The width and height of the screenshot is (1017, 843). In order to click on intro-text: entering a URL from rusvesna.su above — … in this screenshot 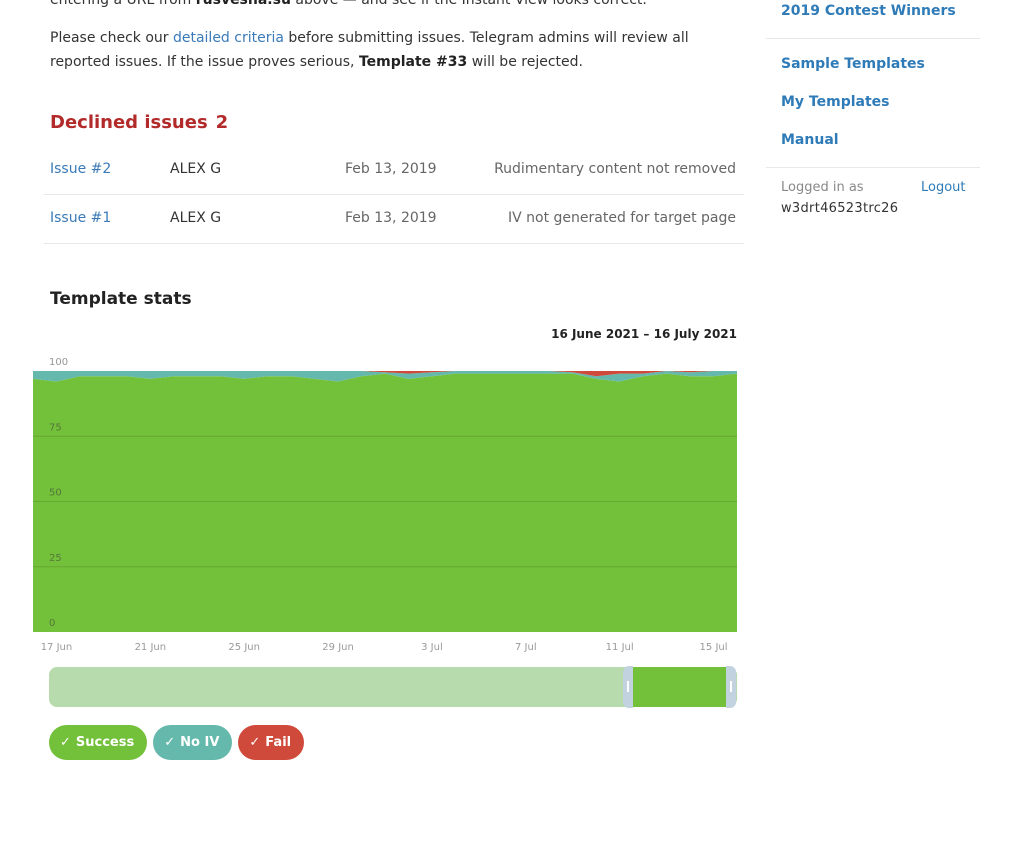, I will do `click(400, 37)`.